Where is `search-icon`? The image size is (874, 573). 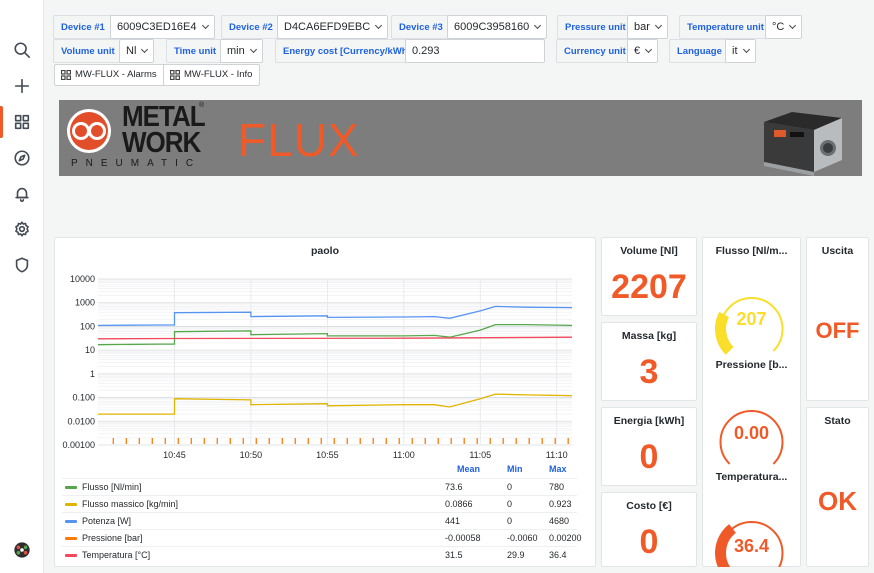 search-icon is located at coordinates (22, 50).